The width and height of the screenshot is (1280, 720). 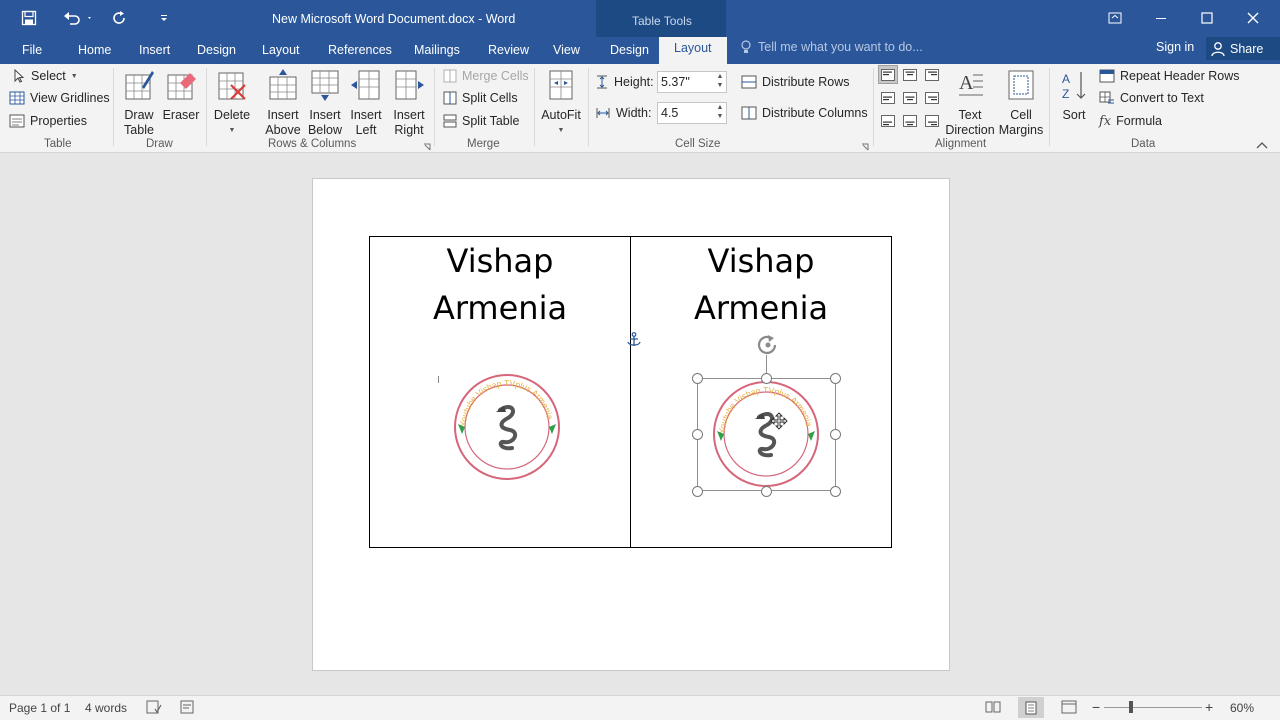 I want to click on cell-1-line-2: Armenia, so click(x=500, y=308).